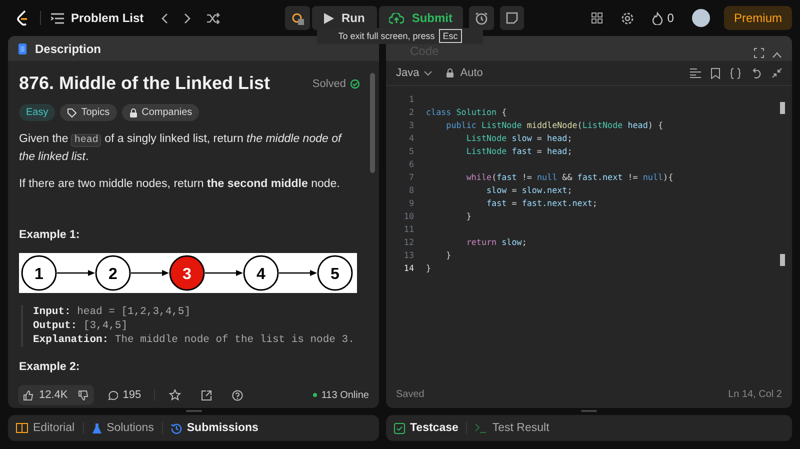 The image size is (800, 449). Describe the element at coordinates (471, 73) in the screenshot. I see `auto-mode: Auto` at that location.